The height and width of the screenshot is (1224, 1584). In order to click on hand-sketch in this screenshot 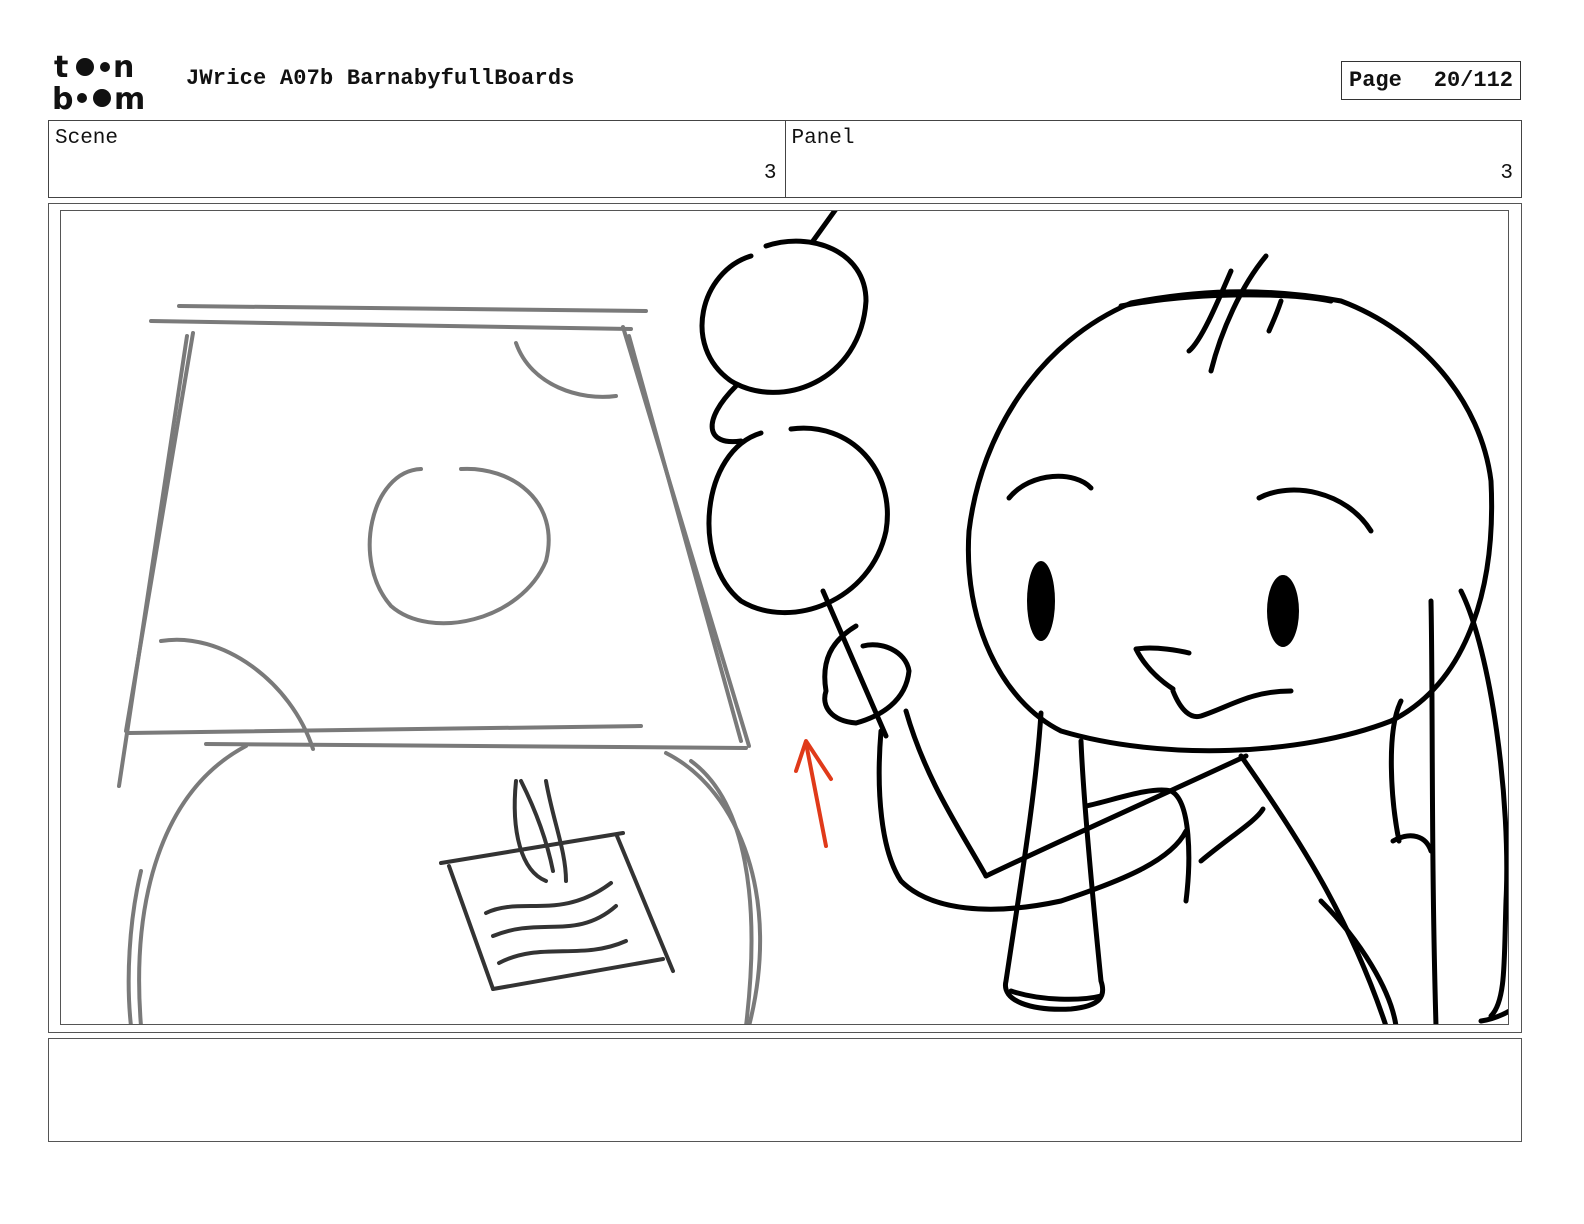, I will do `click(1044, 767)`.